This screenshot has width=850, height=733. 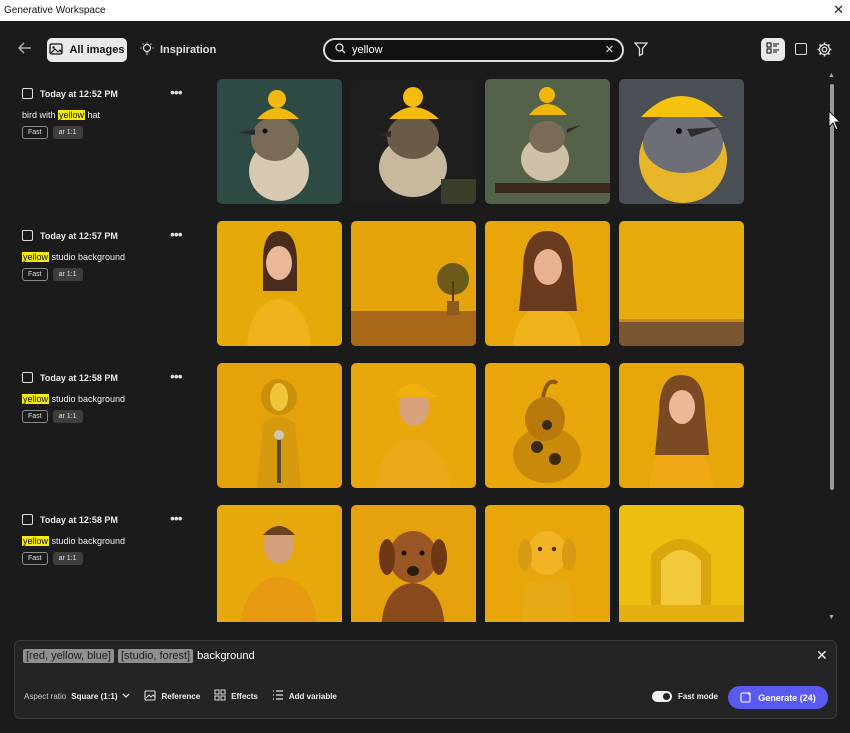 I want to click on search-input, so click(x=472, y=50).